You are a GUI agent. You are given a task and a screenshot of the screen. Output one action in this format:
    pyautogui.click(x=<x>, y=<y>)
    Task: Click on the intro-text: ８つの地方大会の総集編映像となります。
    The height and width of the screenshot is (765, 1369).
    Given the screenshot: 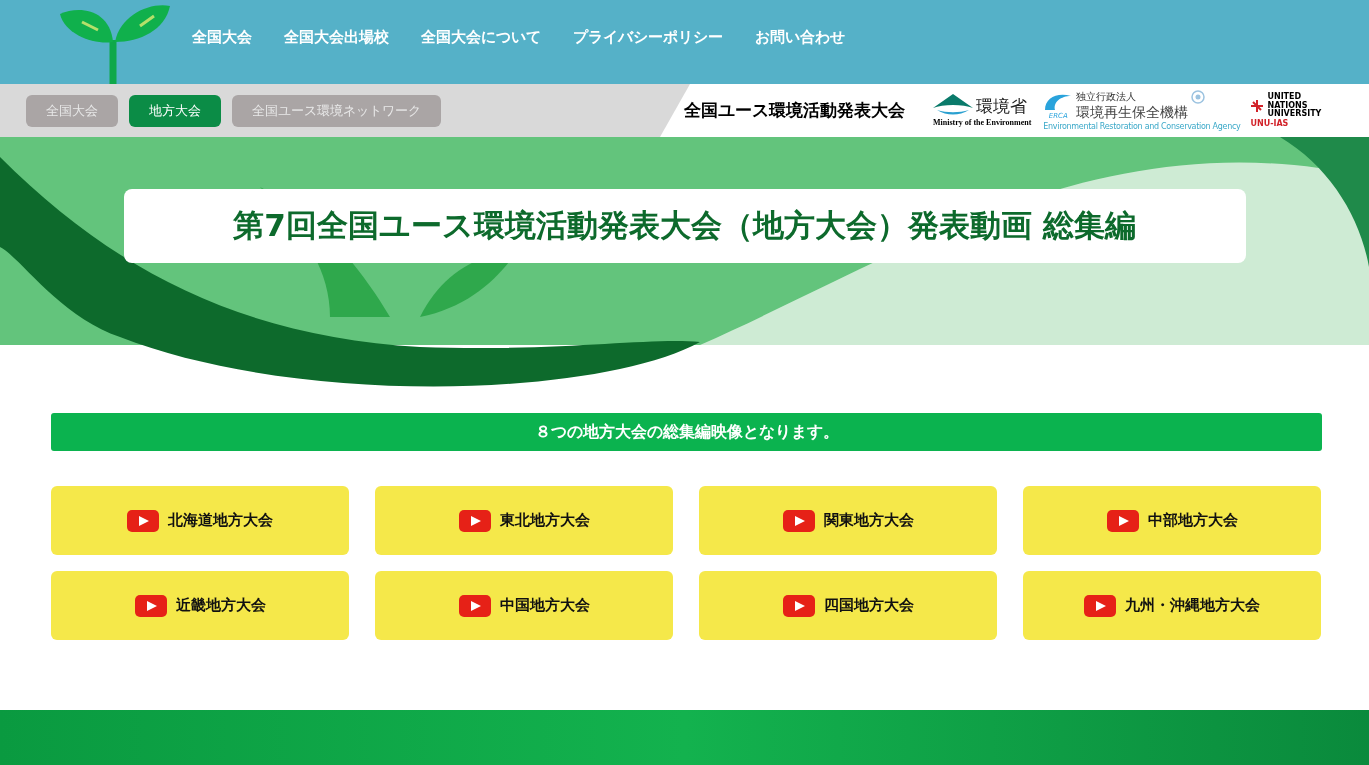 What is the action you would take?
    pyautogui.click(x=686, y=432)
    